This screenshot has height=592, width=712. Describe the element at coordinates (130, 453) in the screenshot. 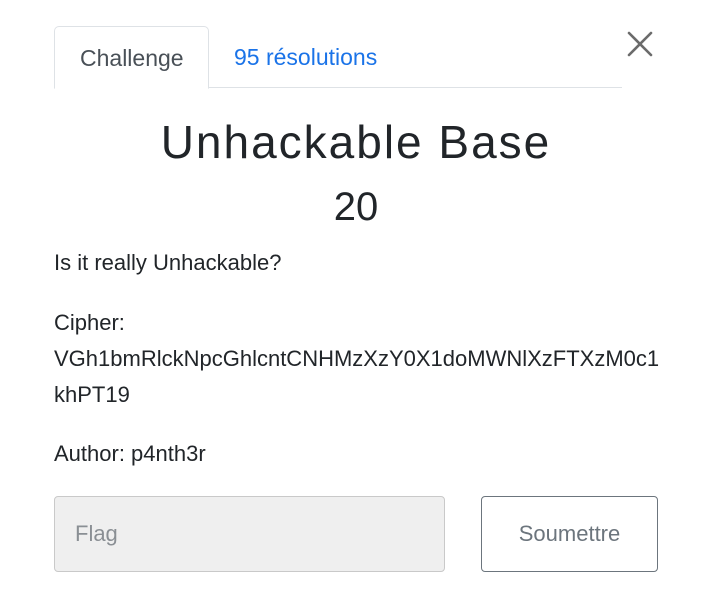

I see `challenge-author: Author: p4nth3r` at that location.